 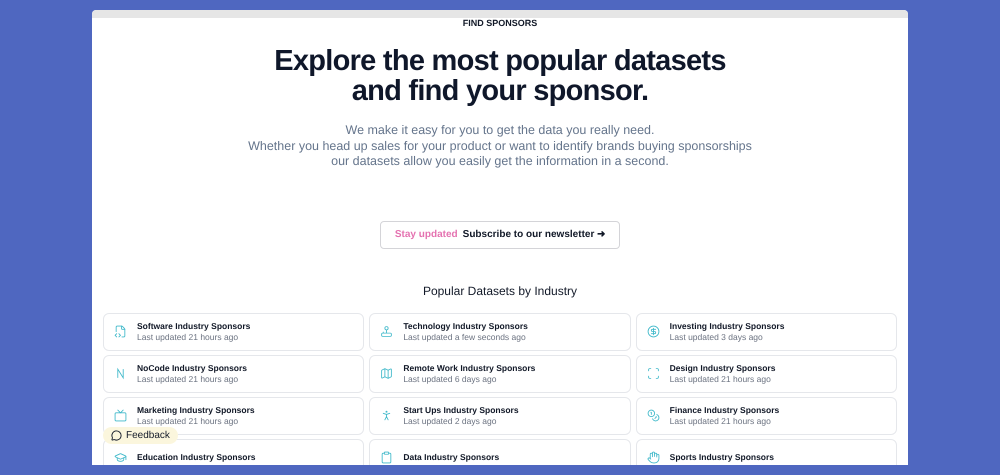 What do you see at coordinates (120, 415) in the screenshot?
I see `screen-icon` at bounding box center [120, 415].